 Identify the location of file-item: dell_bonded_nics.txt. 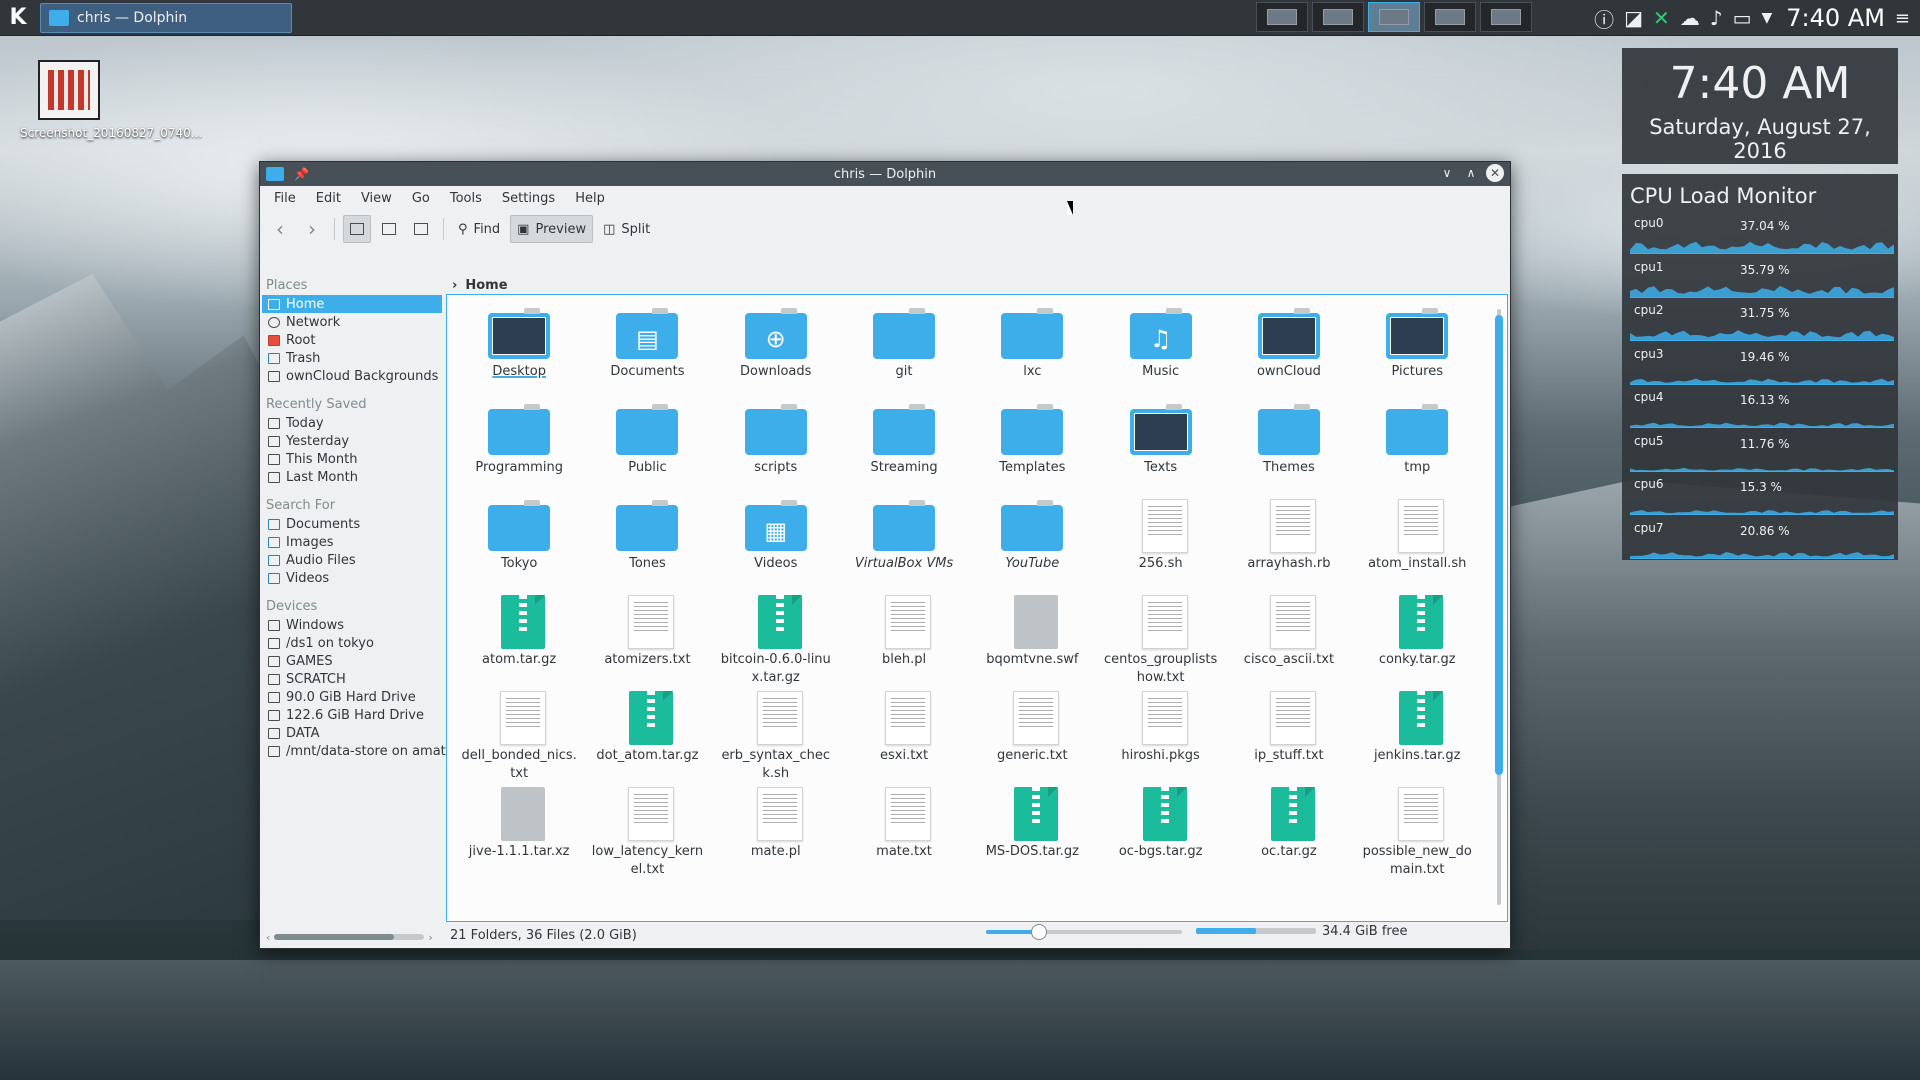
(519, 737).